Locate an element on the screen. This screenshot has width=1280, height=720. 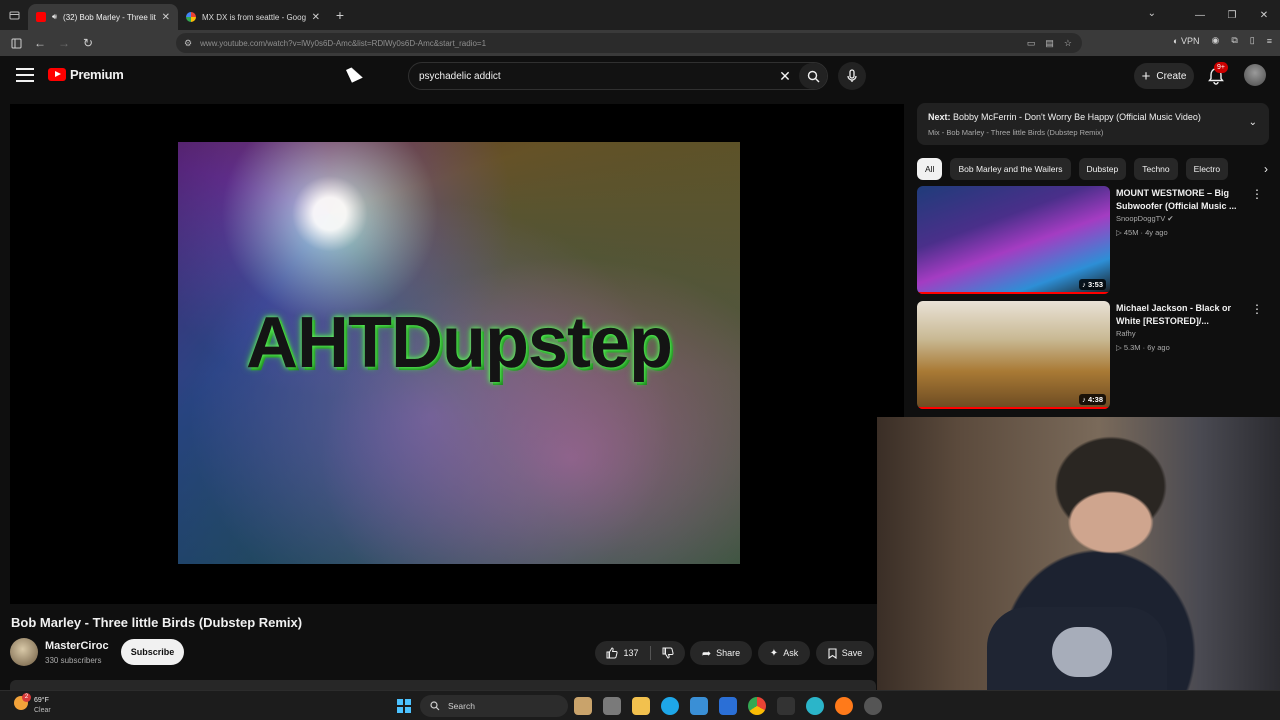
duration-text: 3:53 is located at coordinates (1095, 284).